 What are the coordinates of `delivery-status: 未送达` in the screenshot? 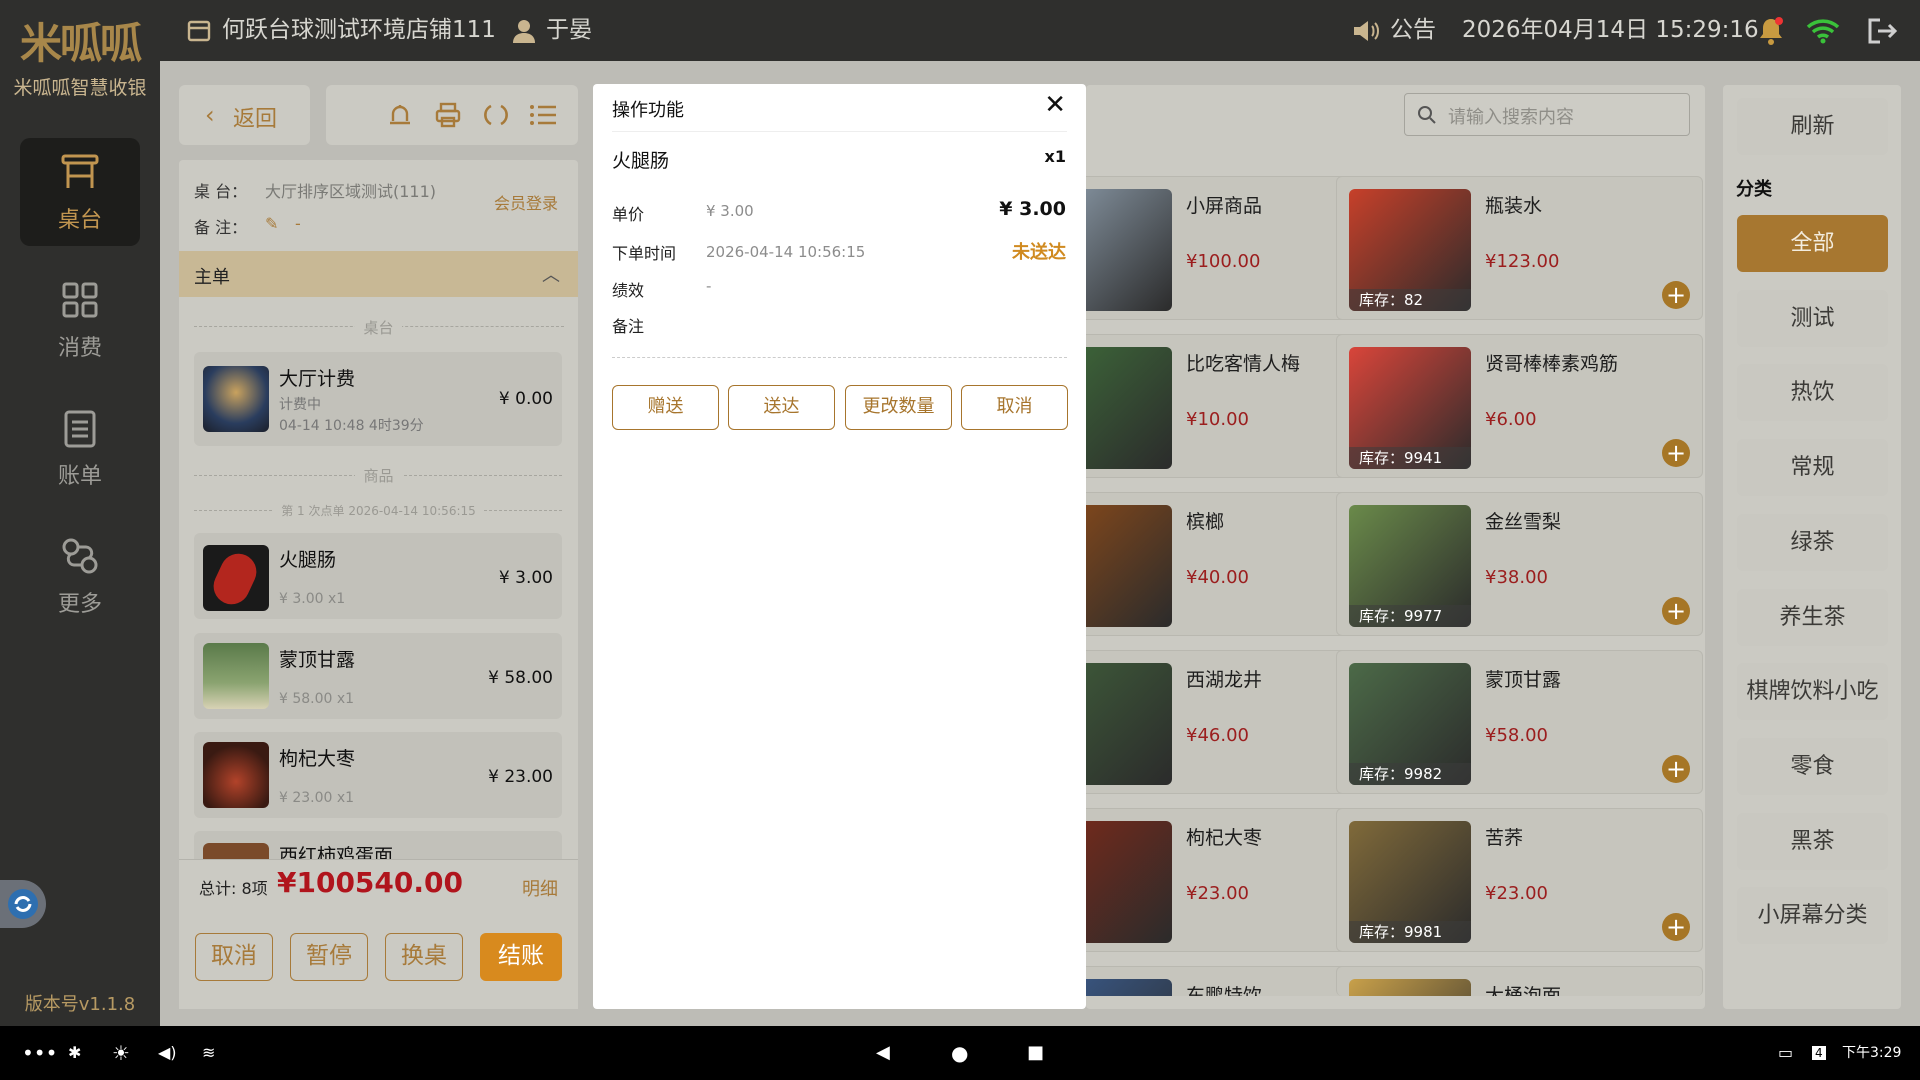 It's located at (1039, 252).